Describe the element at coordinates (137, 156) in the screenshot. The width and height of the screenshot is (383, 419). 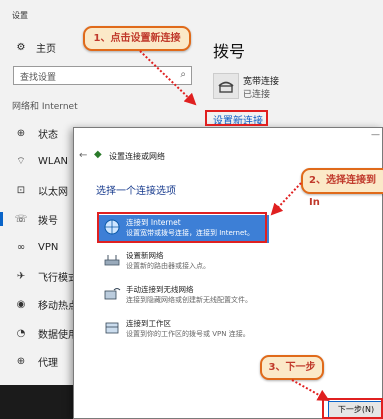
I see `dialog-title: 设置连接或网络` at that location.